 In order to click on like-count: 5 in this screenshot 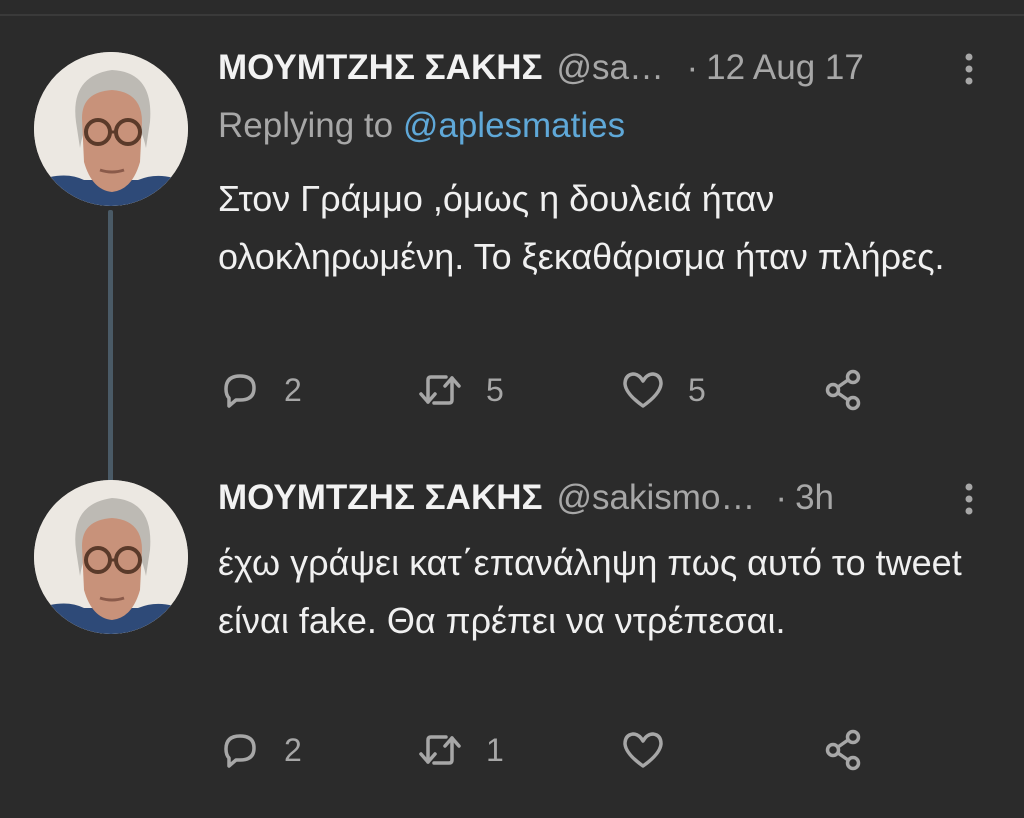, I will do `click(697, 389)`.